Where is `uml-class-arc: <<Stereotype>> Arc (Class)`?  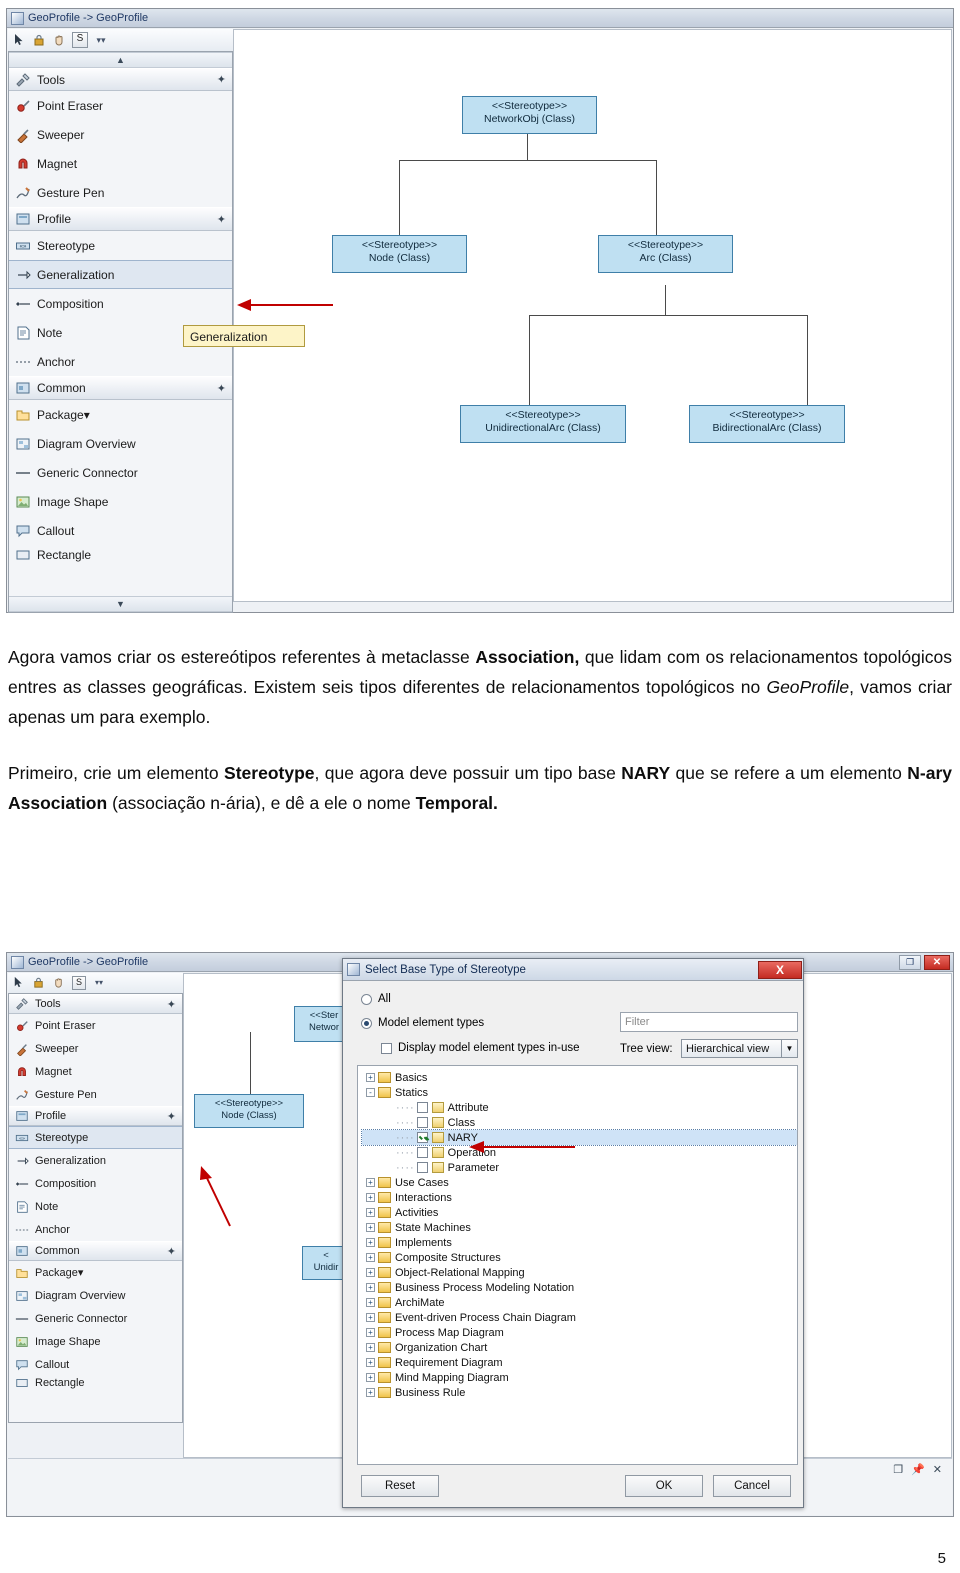
uml-class-arc: <<Stereotype>> Arc (Class) is located at coordinates (665, 254).